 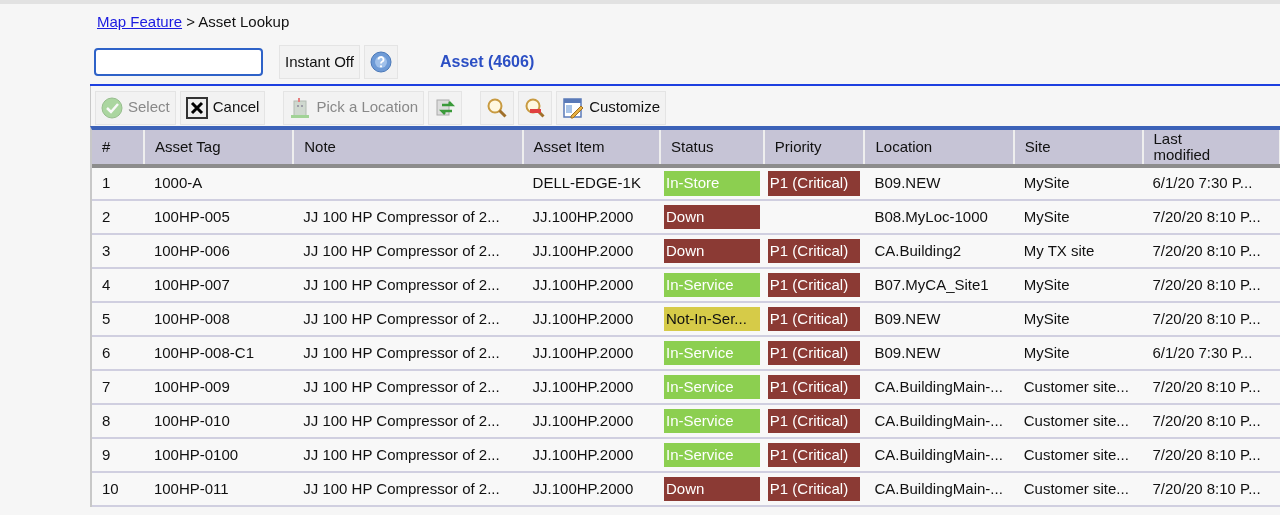 What do you see at coordinates (218, 148) in the screenshot?
I see `column-header: Asset Tag` at bounding box center [218, 148].